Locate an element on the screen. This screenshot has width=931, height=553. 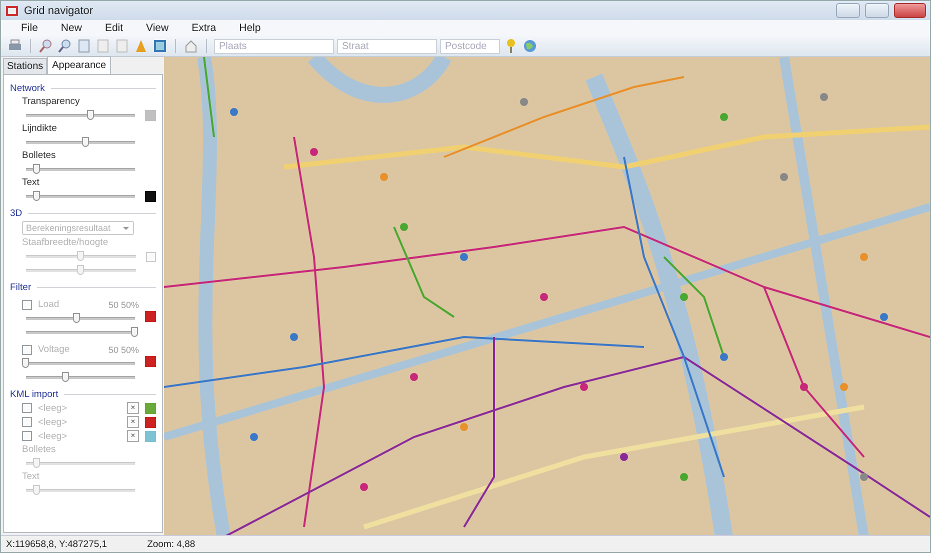
filter-label: Load is located at coordinates (49, 304).